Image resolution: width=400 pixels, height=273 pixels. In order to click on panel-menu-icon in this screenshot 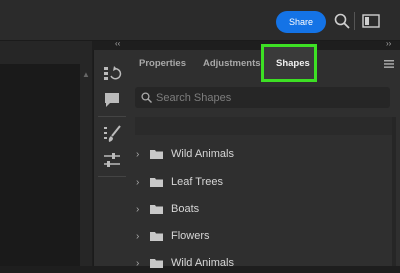, I will do `click(389, 64)`.